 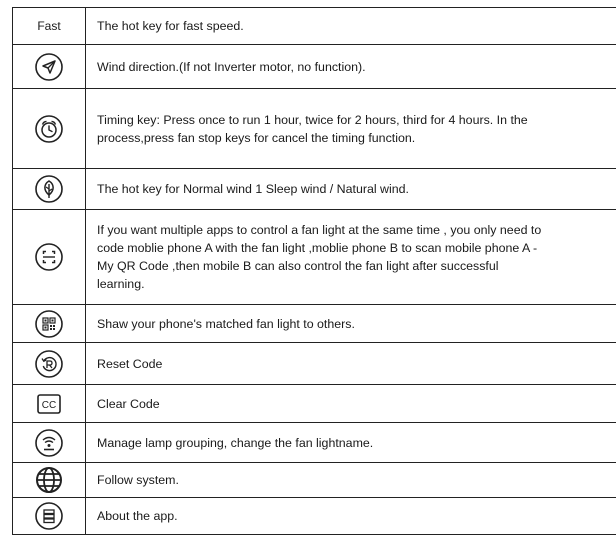 I want to click on description-line: Reset Code, so click(x=130, y=363).